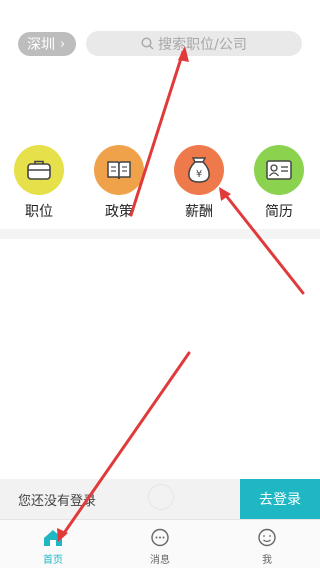 Image resolution: width=320 pixels, height=568 pixels. Describe the element at coordinates (63, 44) in the screenshot. I see `chevron-right-icon: ›` at that location.